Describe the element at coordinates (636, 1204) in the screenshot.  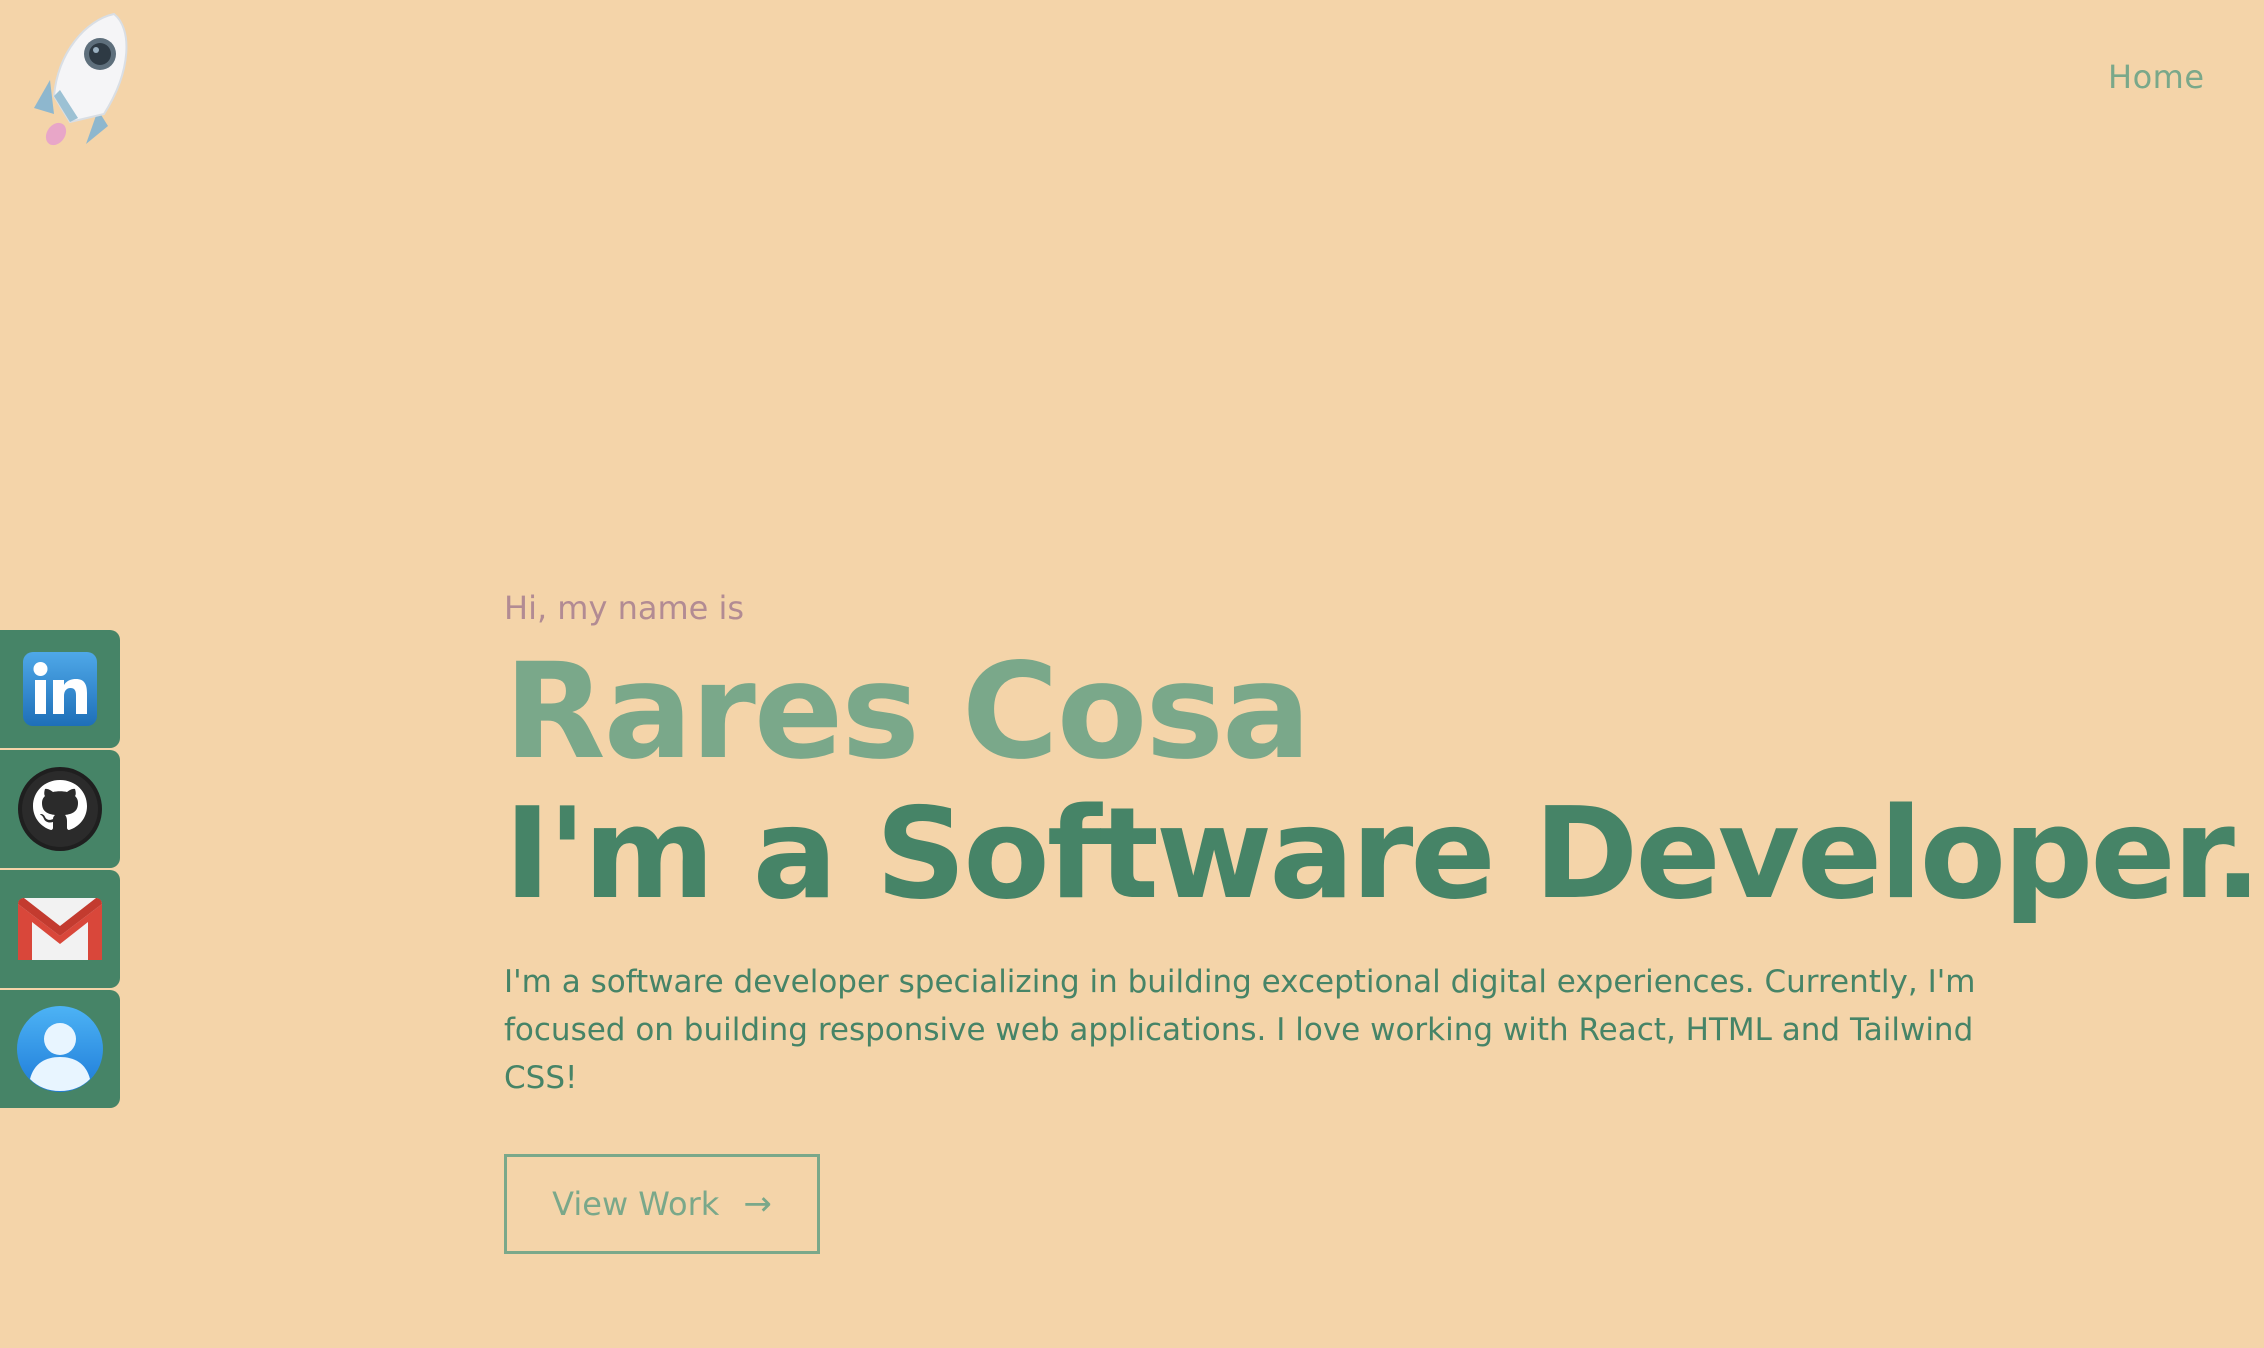
I see `view-work-label: View Work` at that location.